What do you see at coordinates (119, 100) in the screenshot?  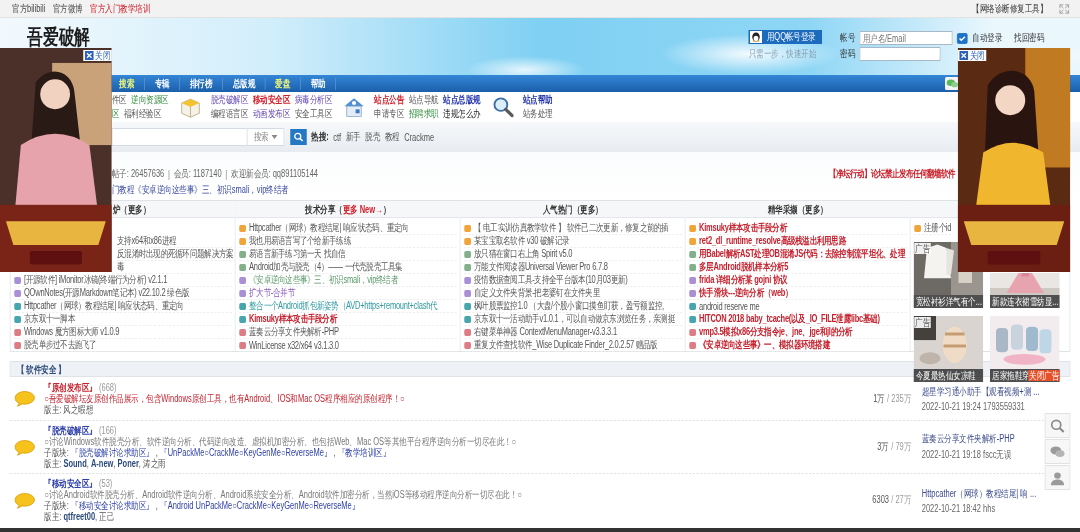 I see `quick-link: 件区` at bounding box center [119, 100].